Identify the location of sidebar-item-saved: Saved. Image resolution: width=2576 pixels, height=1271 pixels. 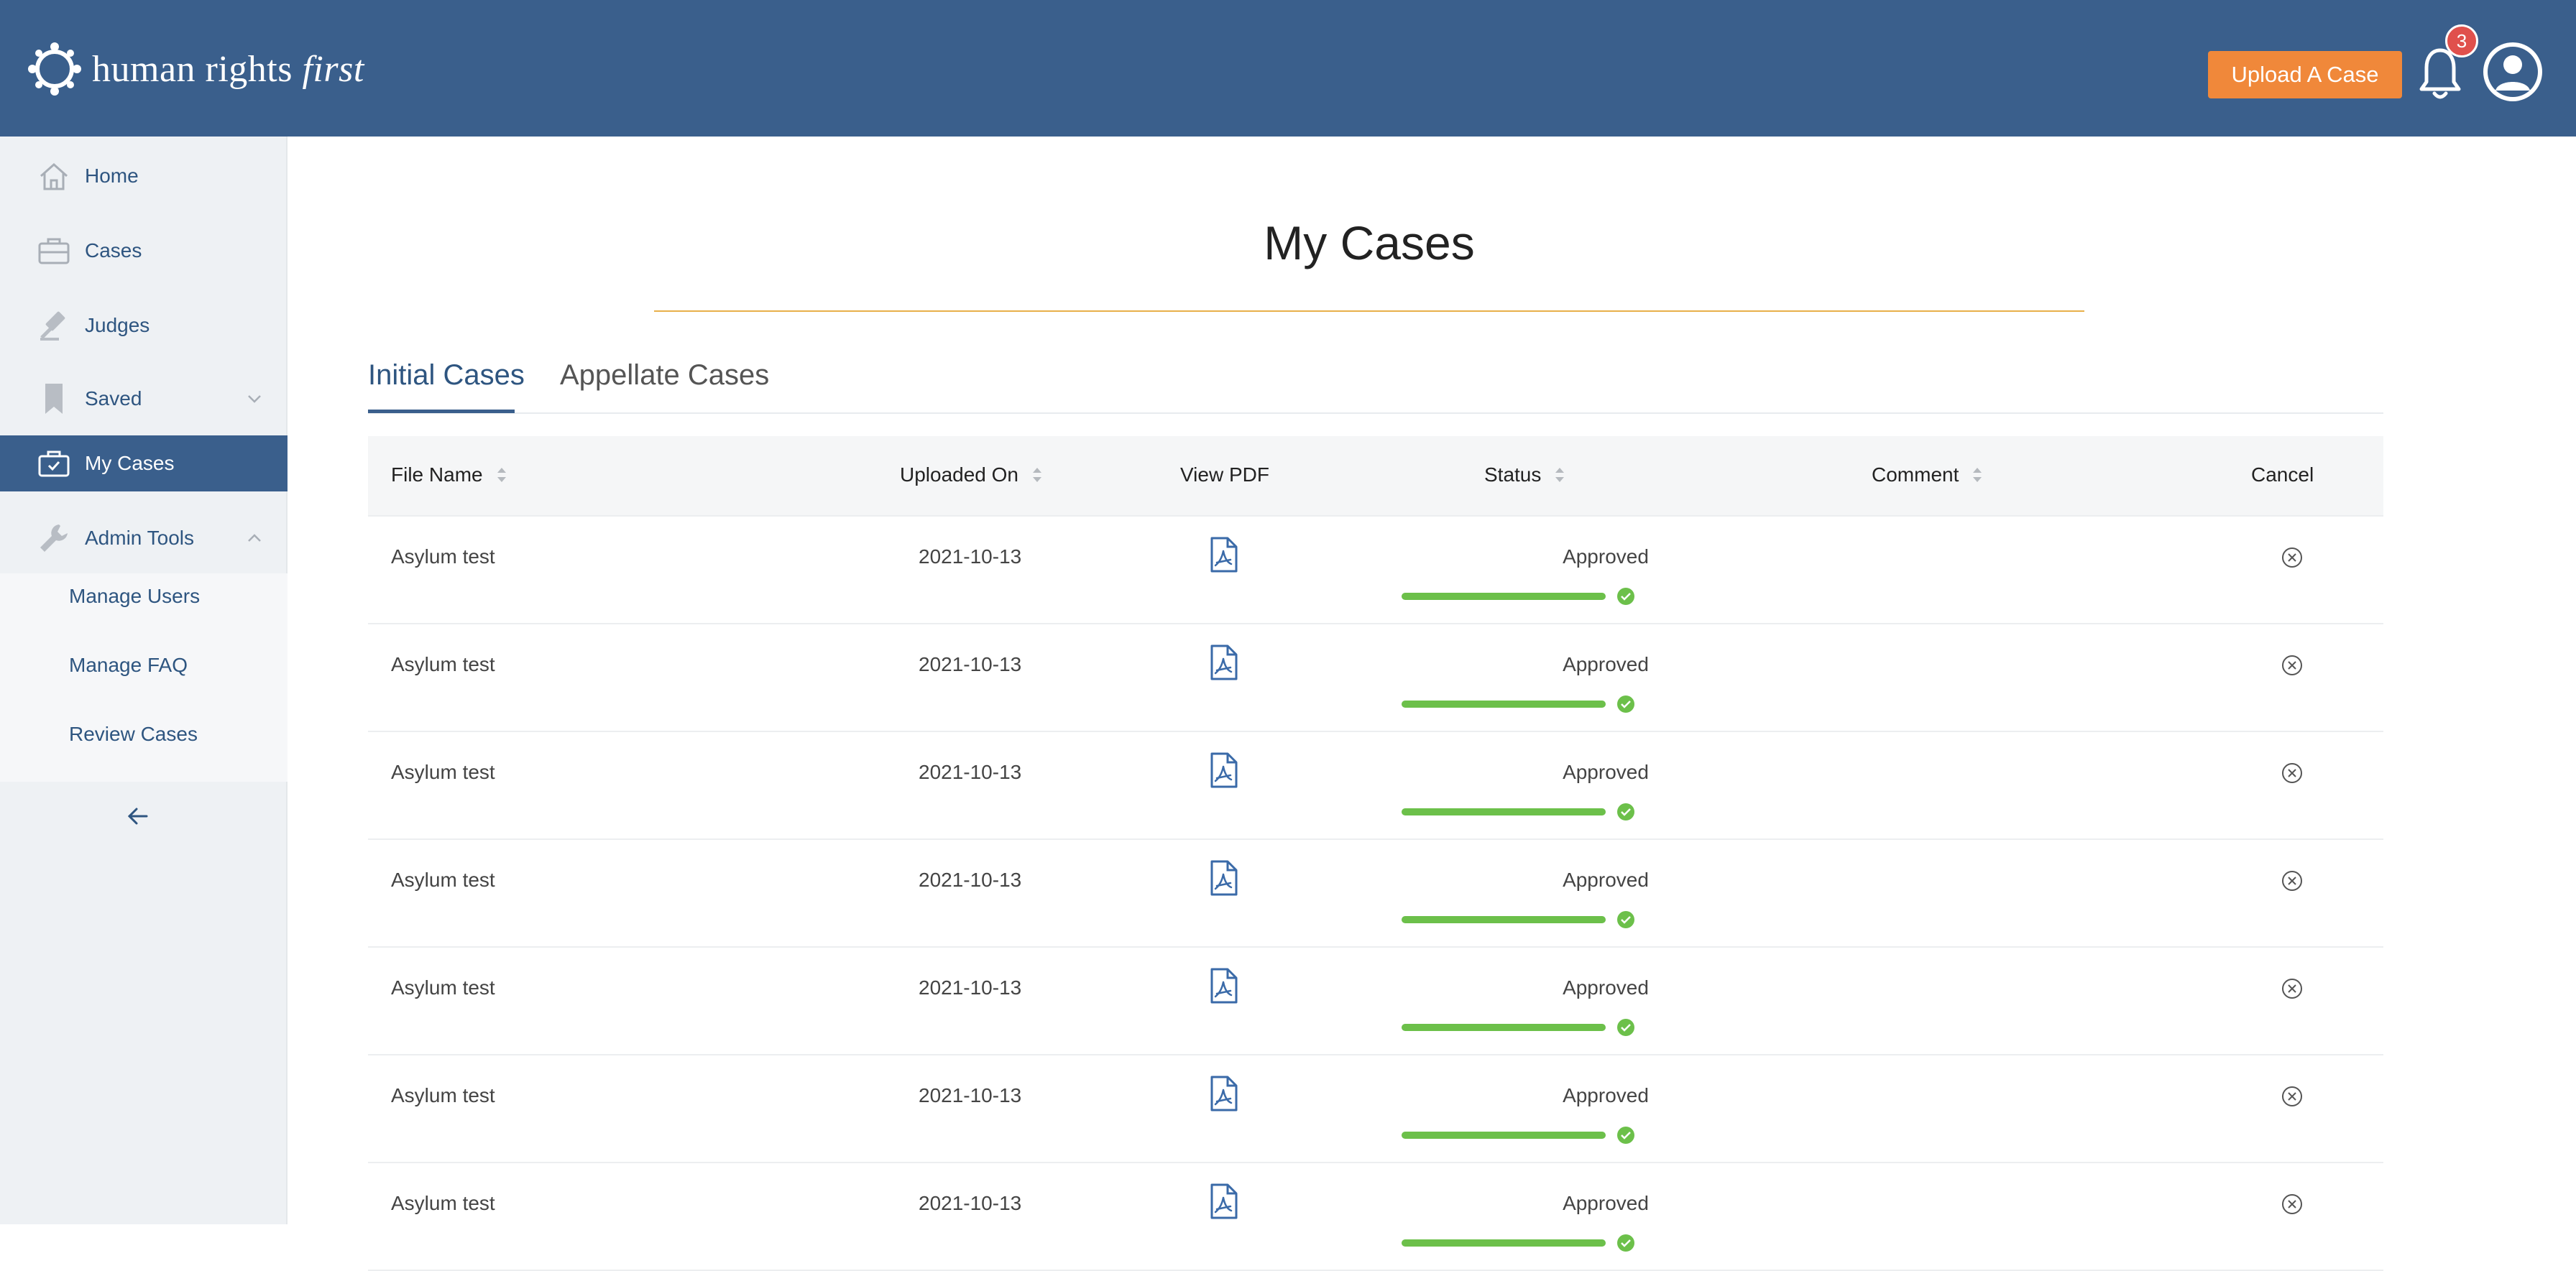
(144, 399).